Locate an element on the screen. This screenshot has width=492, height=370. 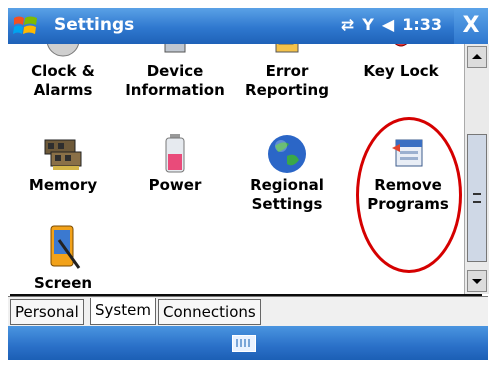
memory-item: Memory is located at coordinates (63, 163).